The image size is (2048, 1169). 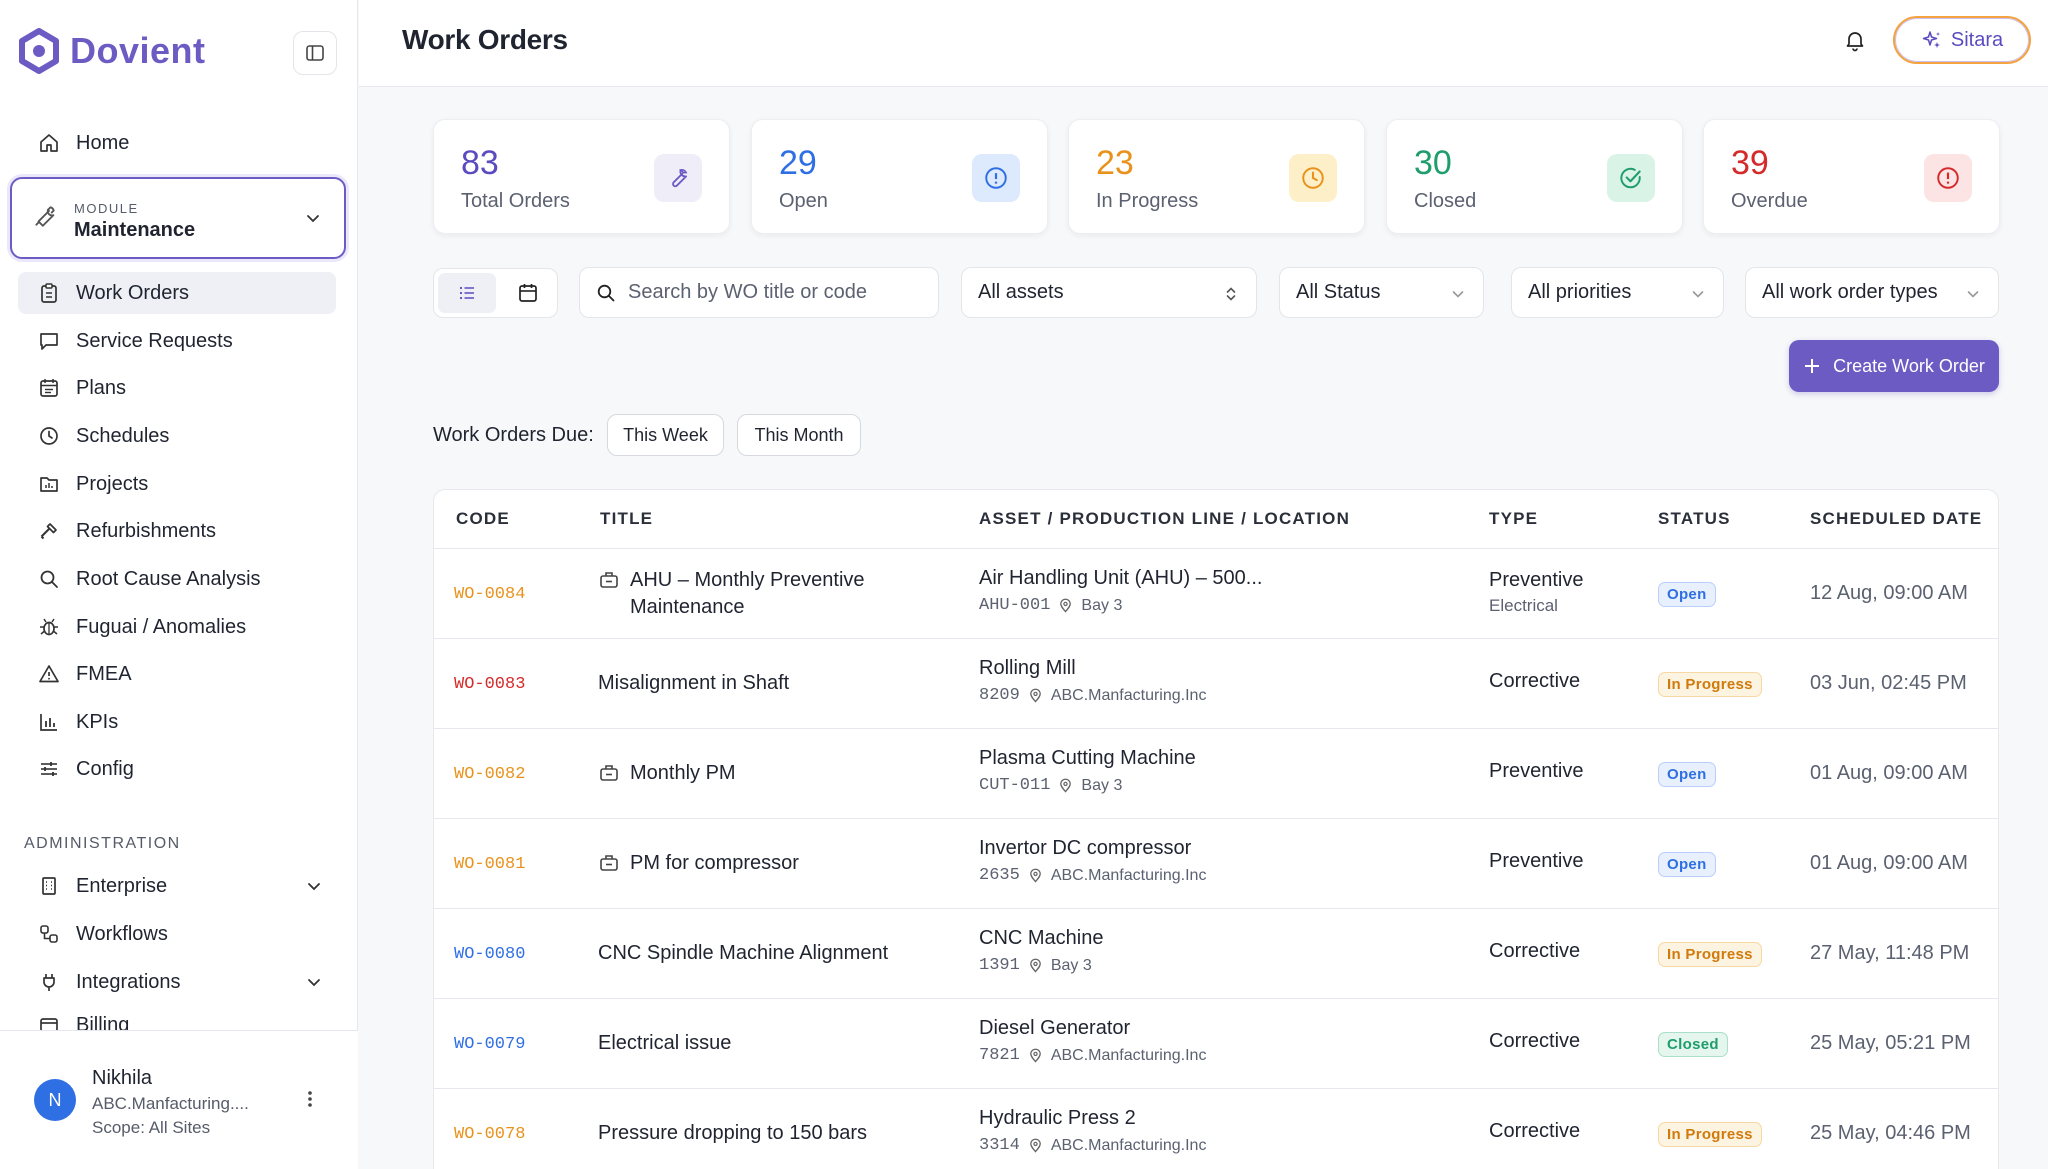 What do you see at coordinates (1710, 1134) in the screenshot?
I see `status-cell: In Progress` at bounding box center [1710, 1134].